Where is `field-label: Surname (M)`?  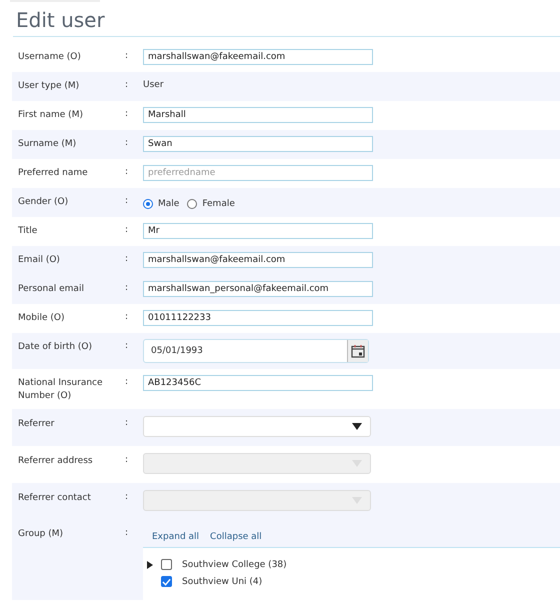
field-label: Surname (M) is located at coordinates (47, 144).